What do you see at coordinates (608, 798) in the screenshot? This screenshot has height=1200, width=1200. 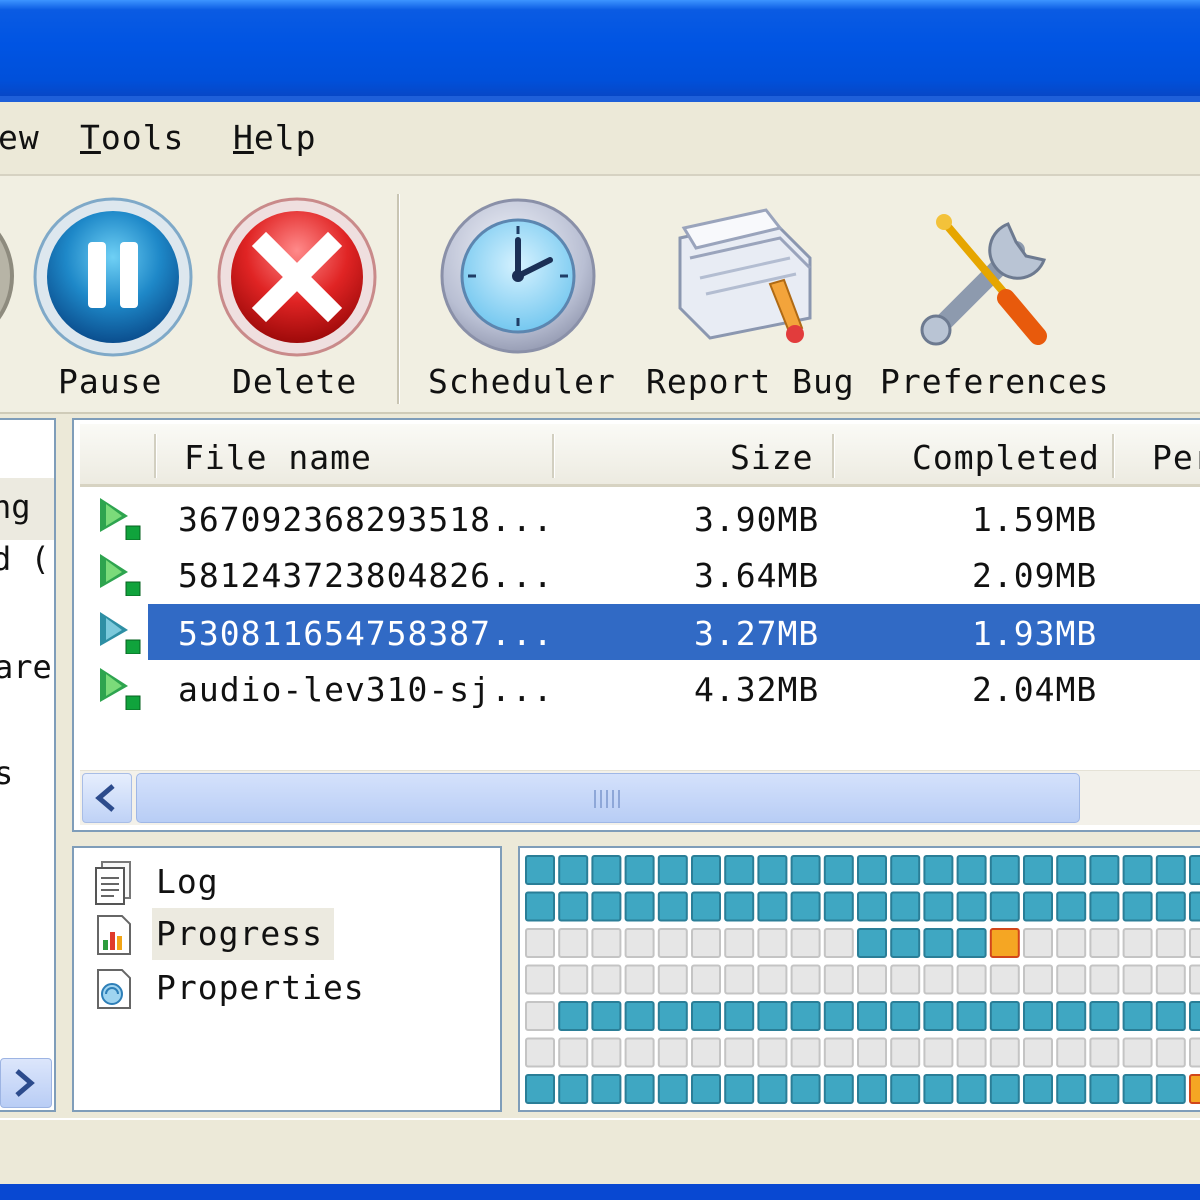 I see `scrollbar-thumb` at bounding box center [608, 798].